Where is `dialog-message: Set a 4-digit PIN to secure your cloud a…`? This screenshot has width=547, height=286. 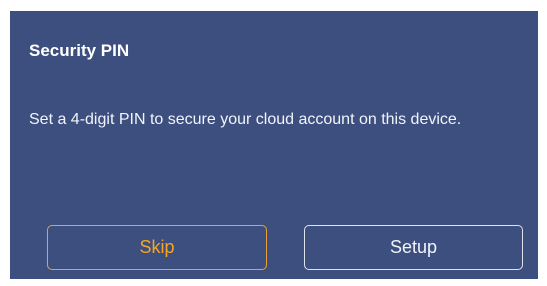 dialog-message: Set a 4-digit PIN to secure your cloud a… is located at coordinates (245, 119).